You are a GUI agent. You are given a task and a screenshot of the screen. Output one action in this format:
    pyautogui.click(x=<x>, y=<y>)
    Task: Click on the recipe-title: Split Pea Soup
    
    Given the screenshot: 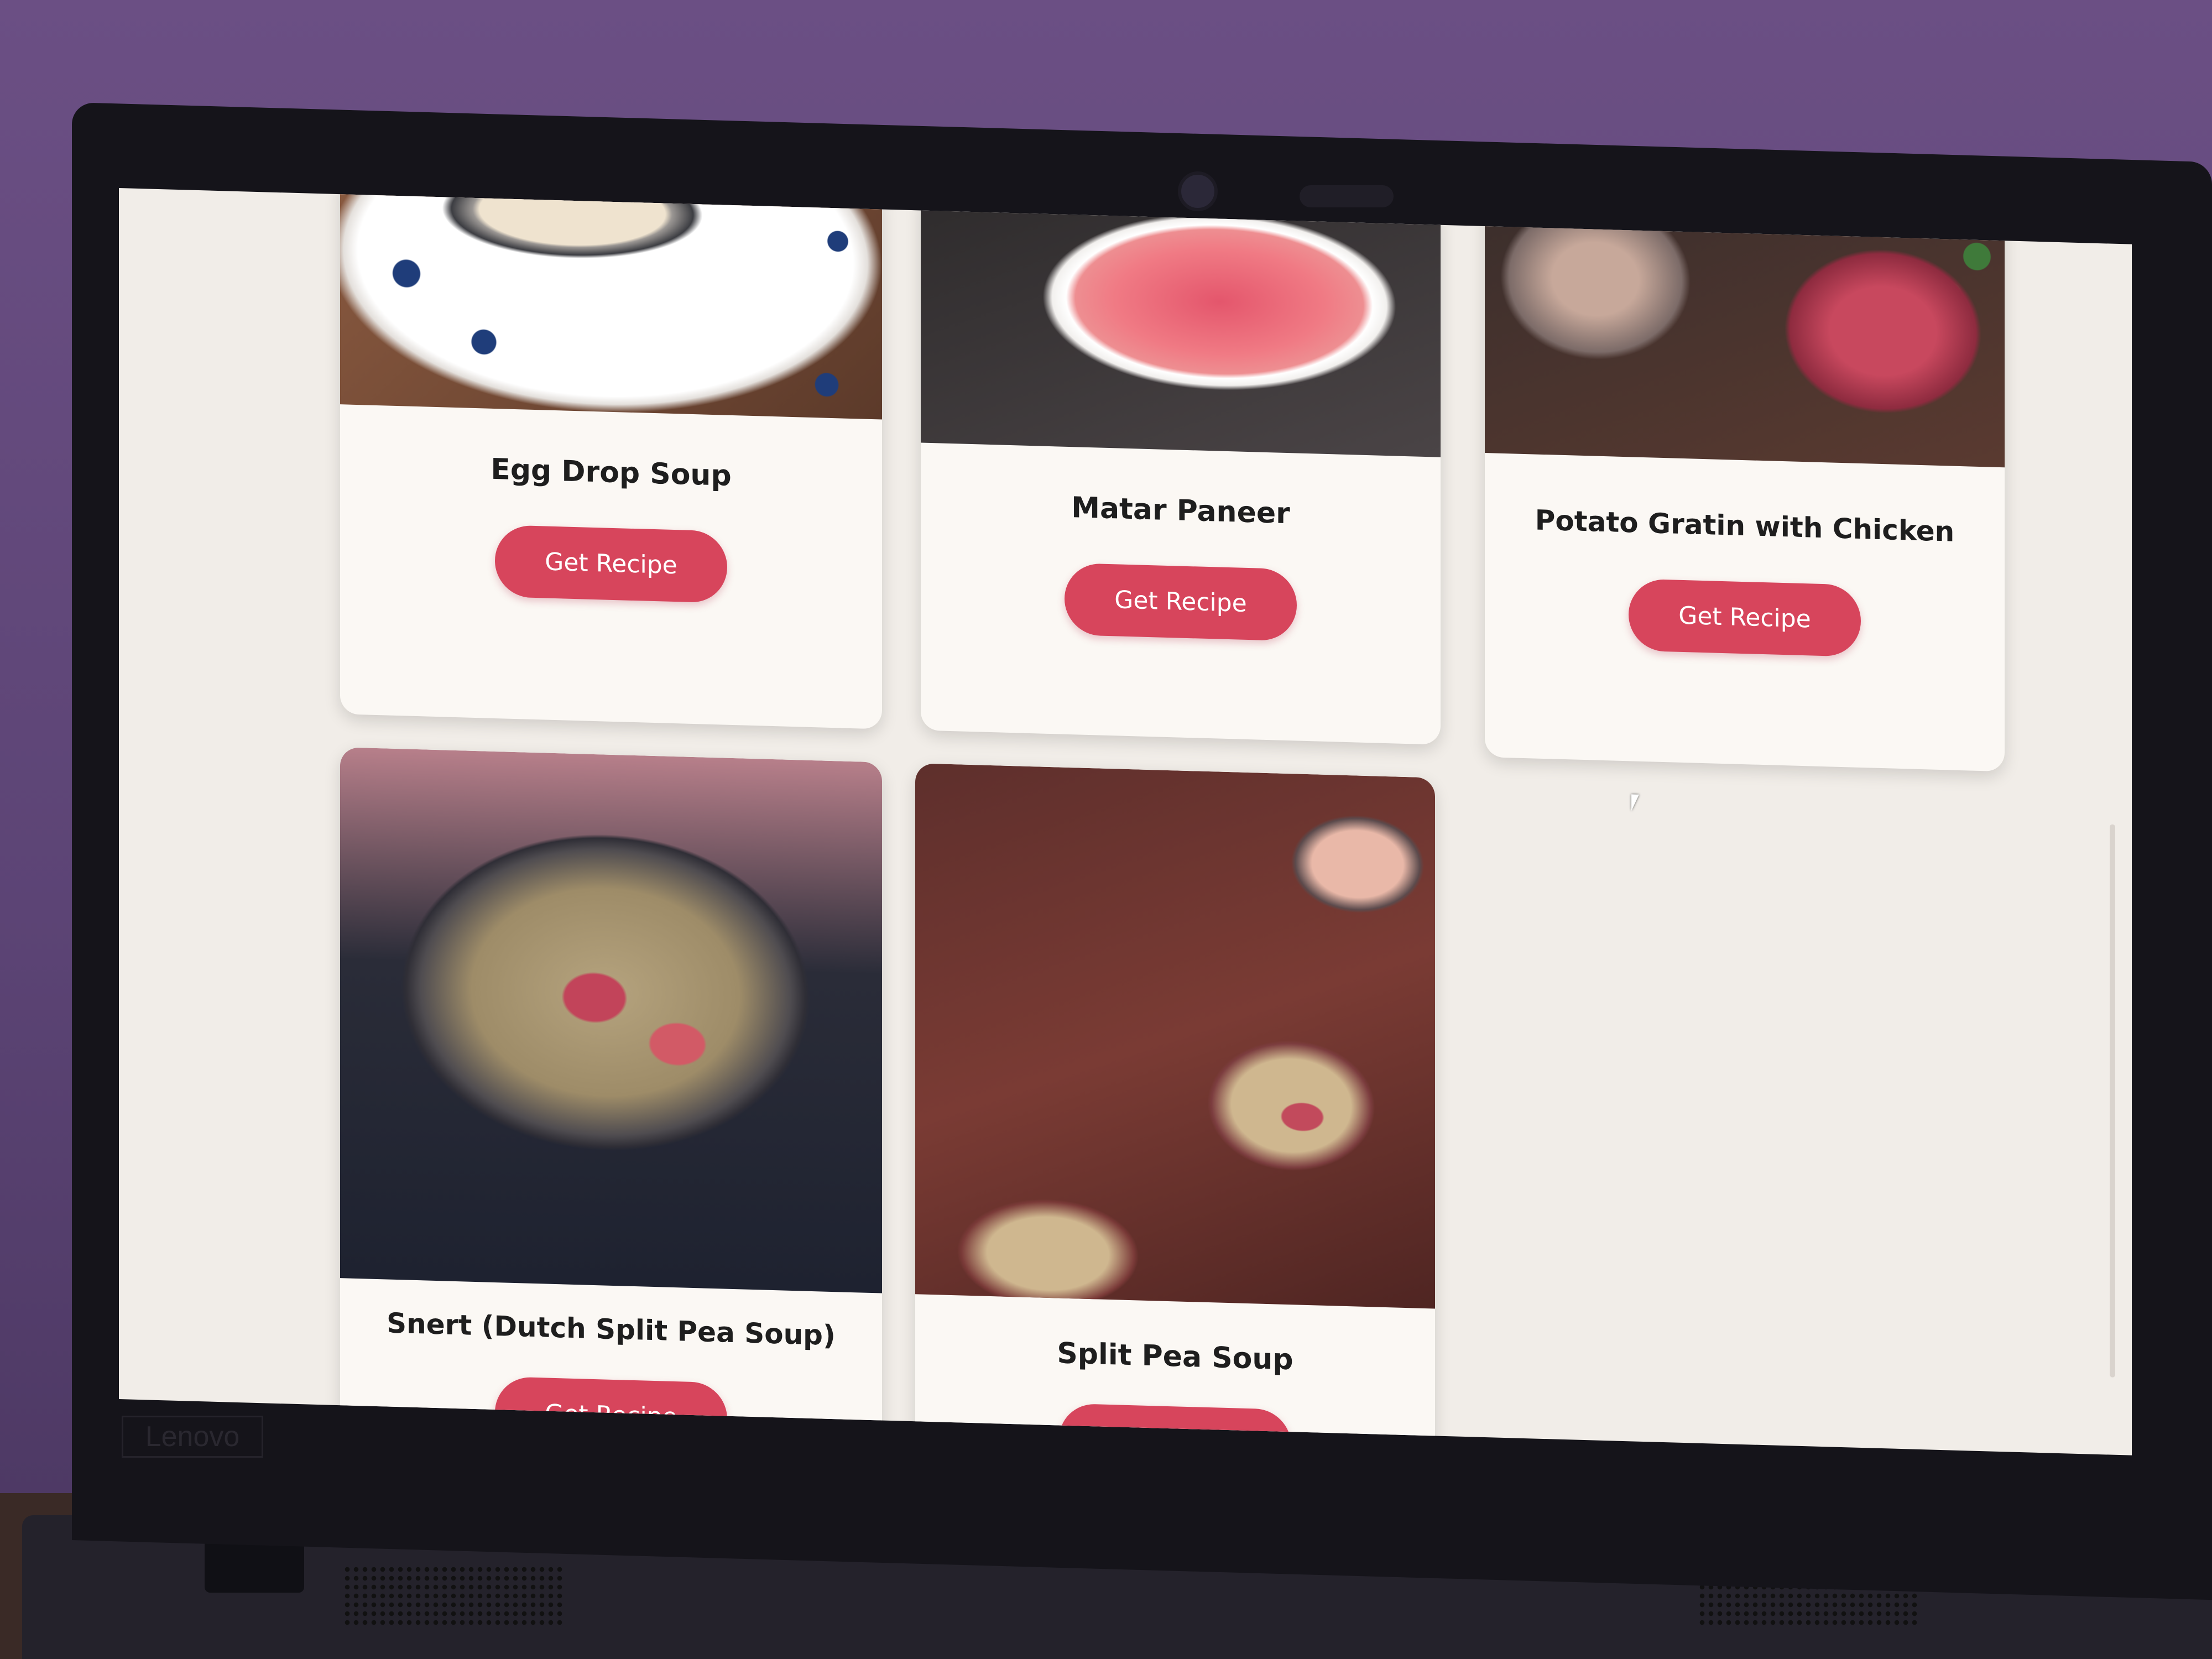 What is the action you would take?
    pyautogui.click(x=1175, y=1357)
    